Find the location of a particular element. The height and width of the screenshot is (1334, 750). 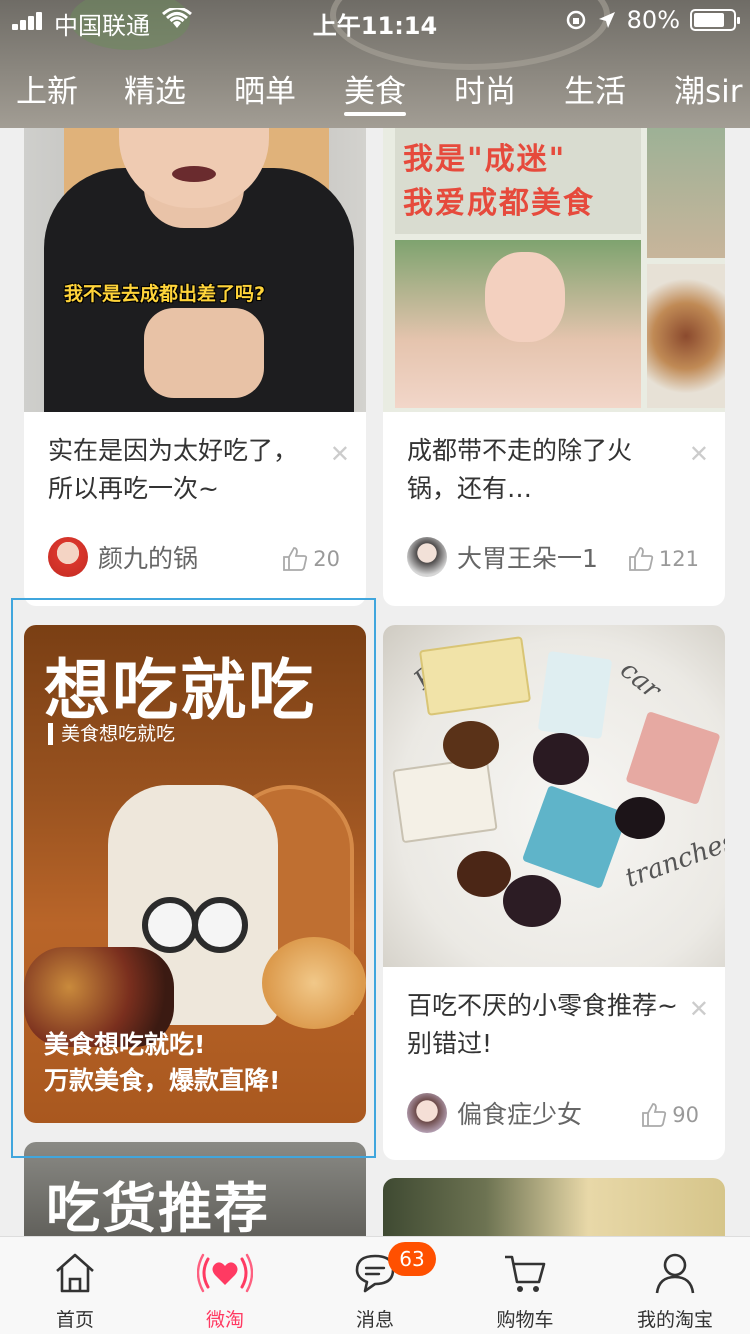

nav-profile: 我的淘宝 is located at coordinates (675, 1285).